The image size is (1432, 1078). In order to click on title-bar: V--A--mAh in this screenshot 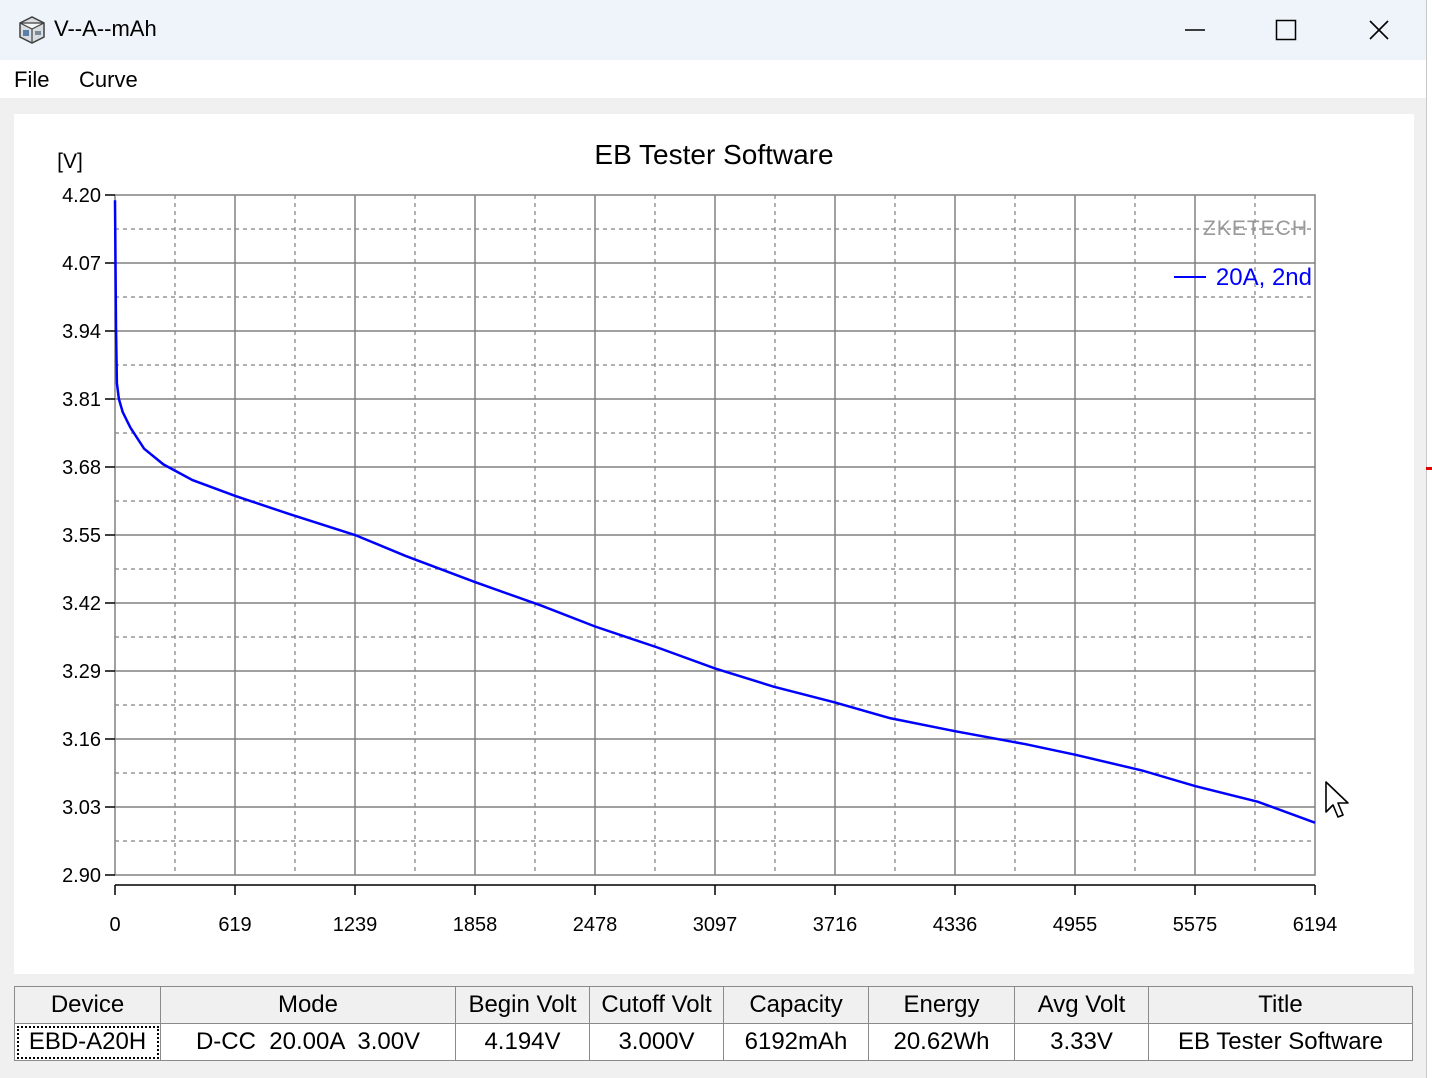, I will do `click(713, 30)`.